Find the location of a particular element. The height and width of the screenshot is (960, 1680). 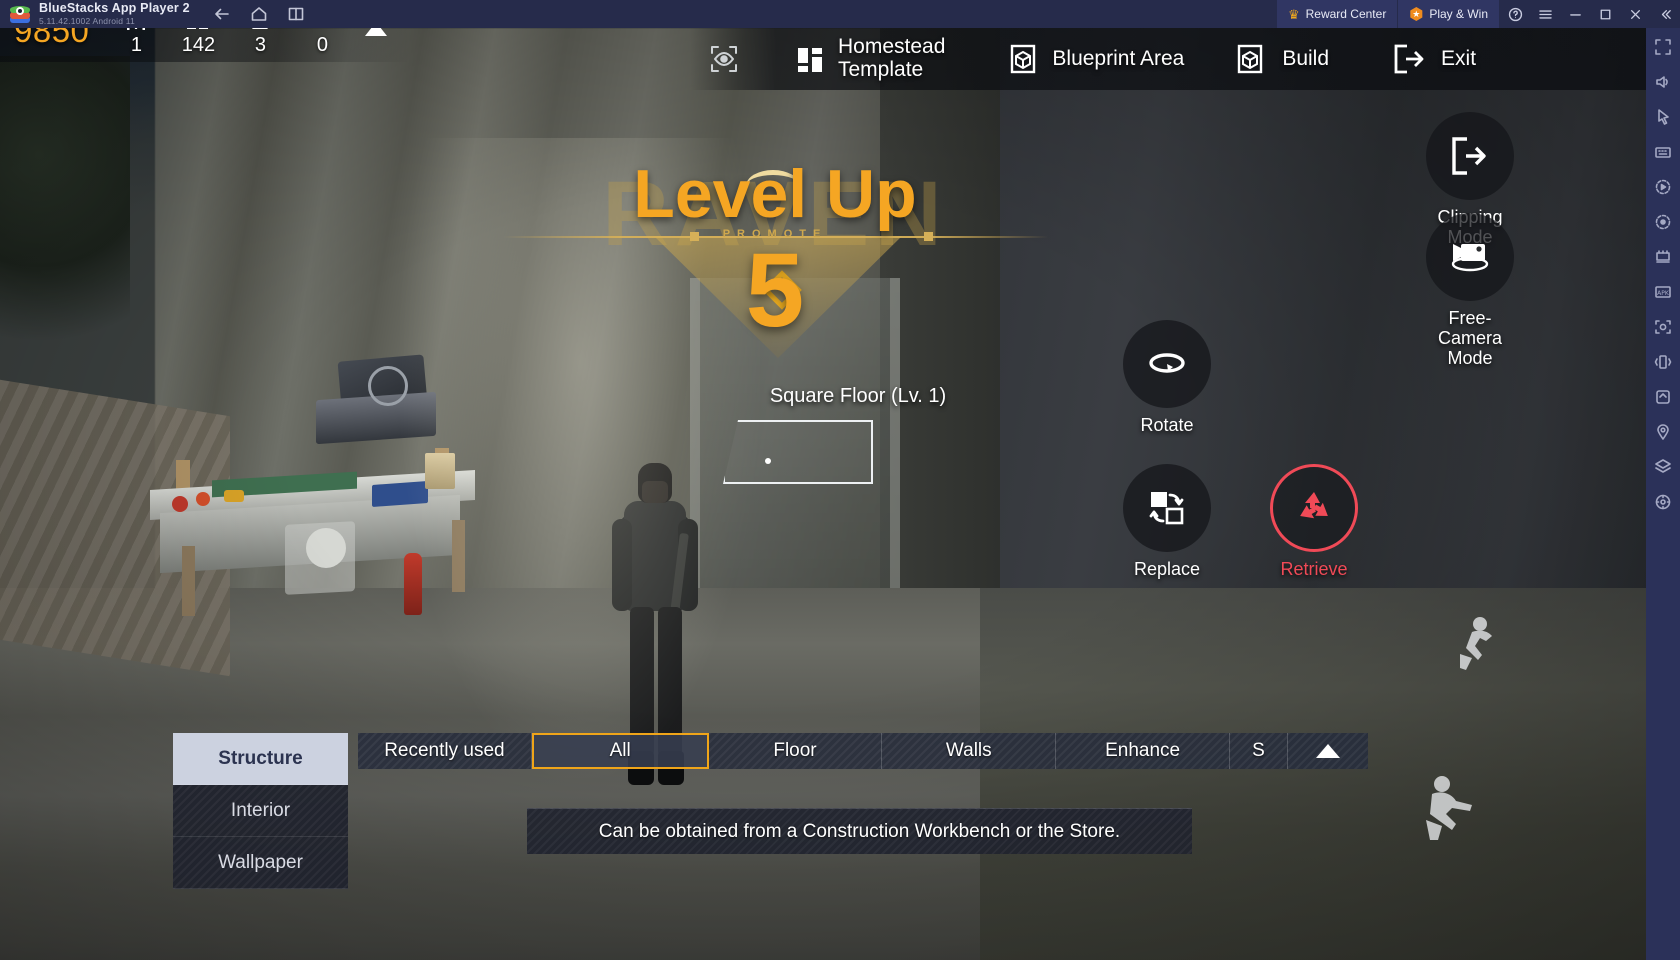

tab-walls: Walls is located at coordinates (969, 751).